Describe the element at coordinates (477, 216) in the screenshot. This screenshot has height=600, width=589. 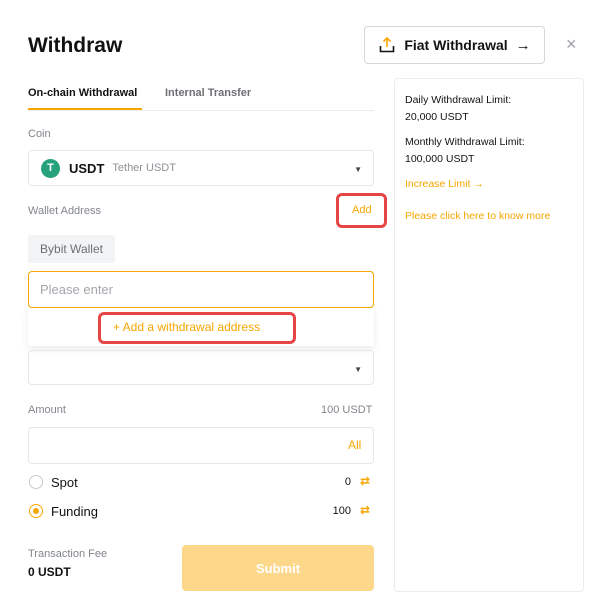
I see `help-link: Please click here to know more` at that location.